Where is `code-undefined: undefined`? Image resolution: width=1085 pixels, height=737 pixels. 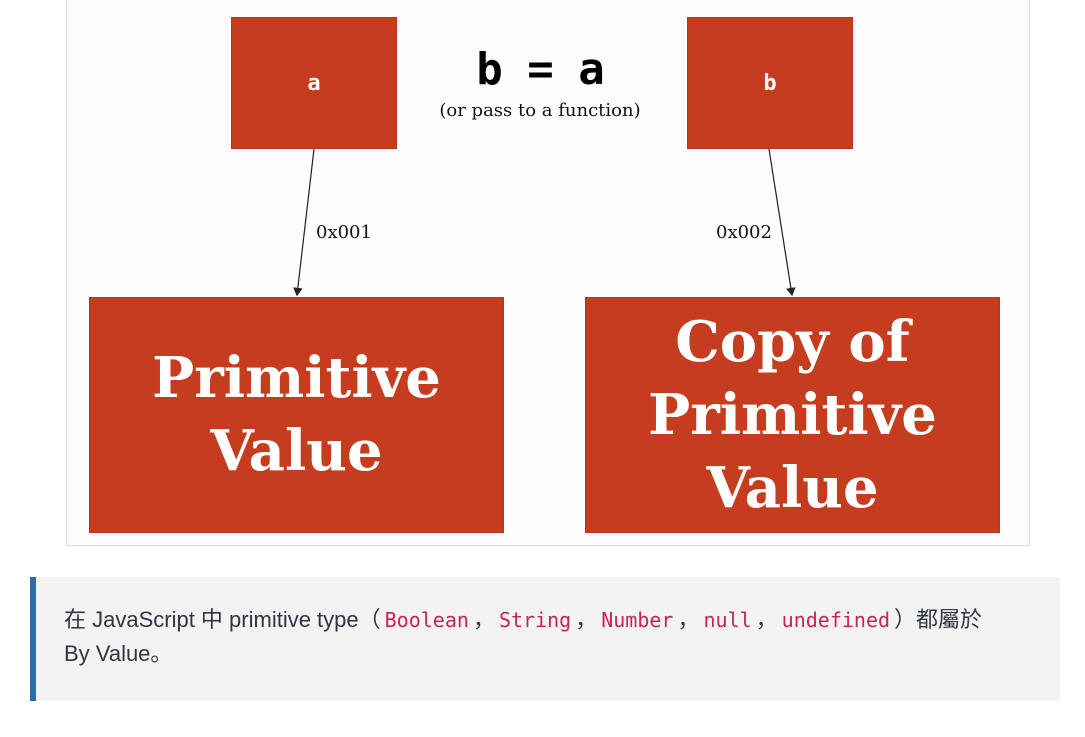
code-undefined: undefined is located at coordinates (836, 620).